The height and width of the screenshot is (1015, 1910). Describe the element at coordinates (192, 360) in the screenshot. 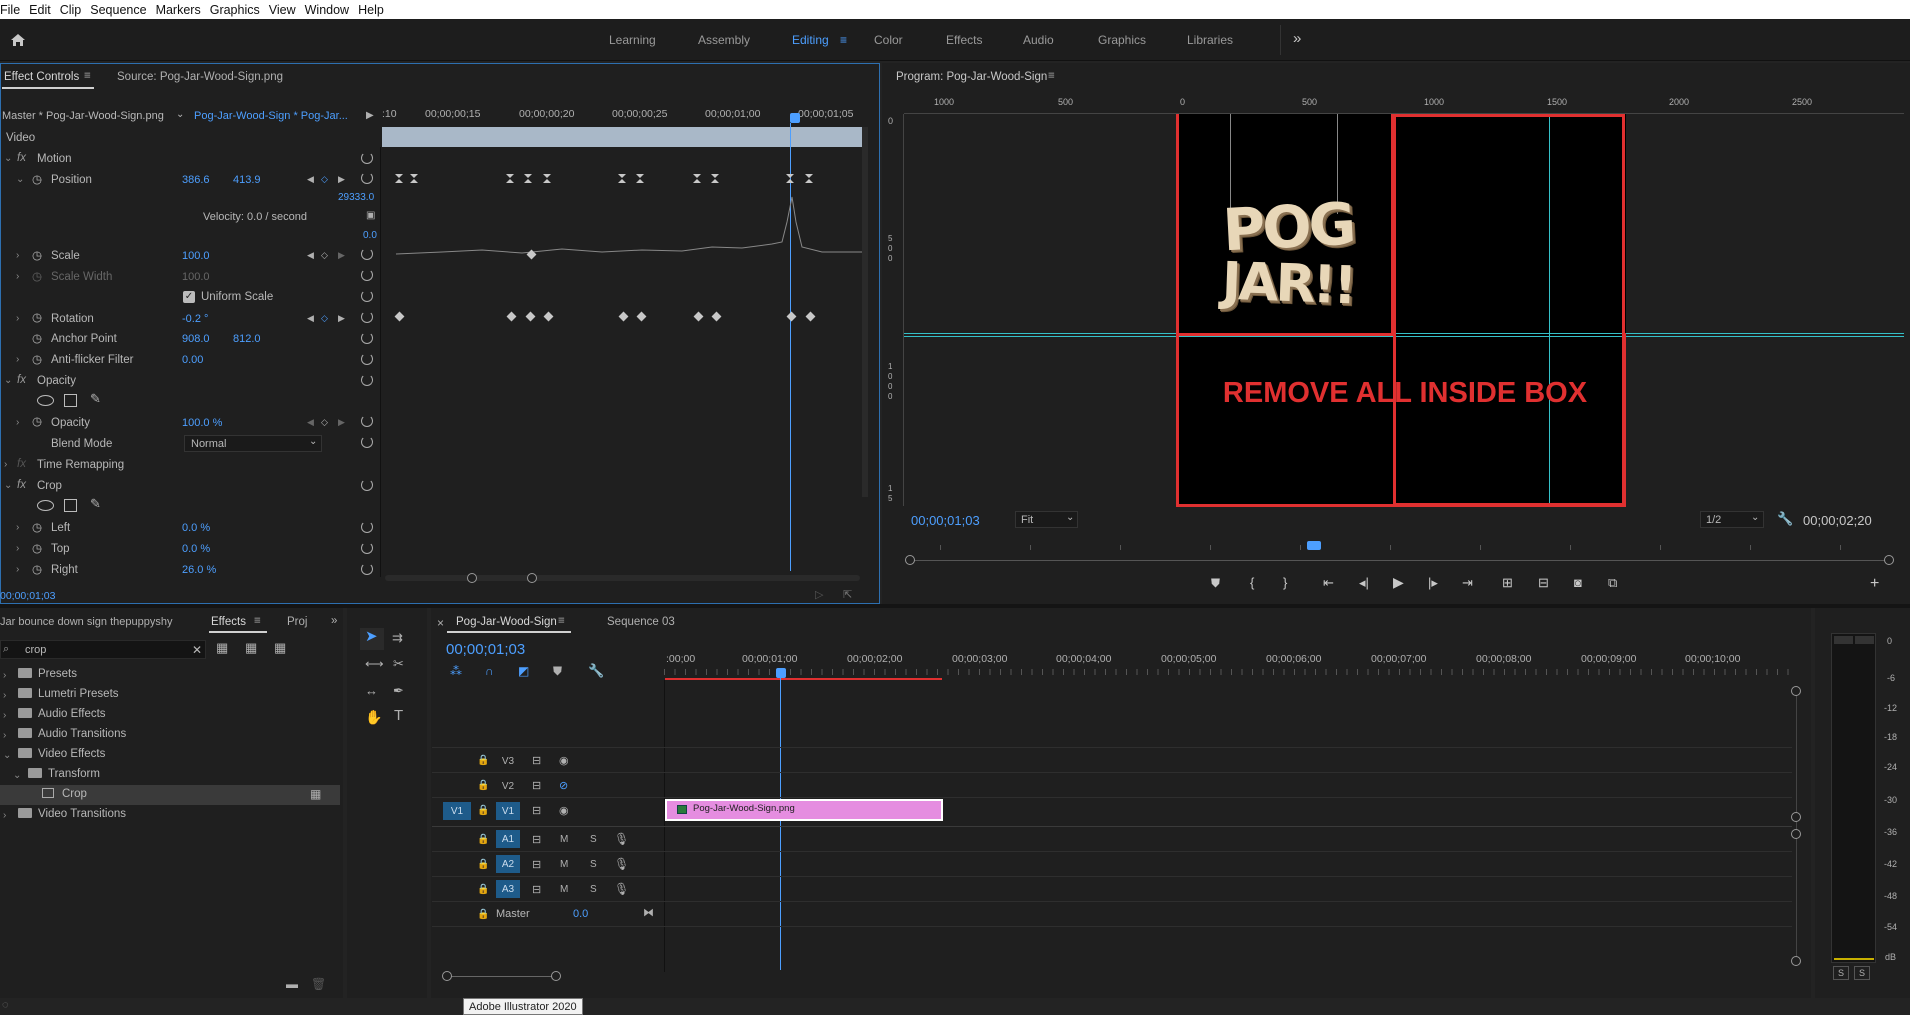

I see `antiflicker-value: 0.00` at that location.